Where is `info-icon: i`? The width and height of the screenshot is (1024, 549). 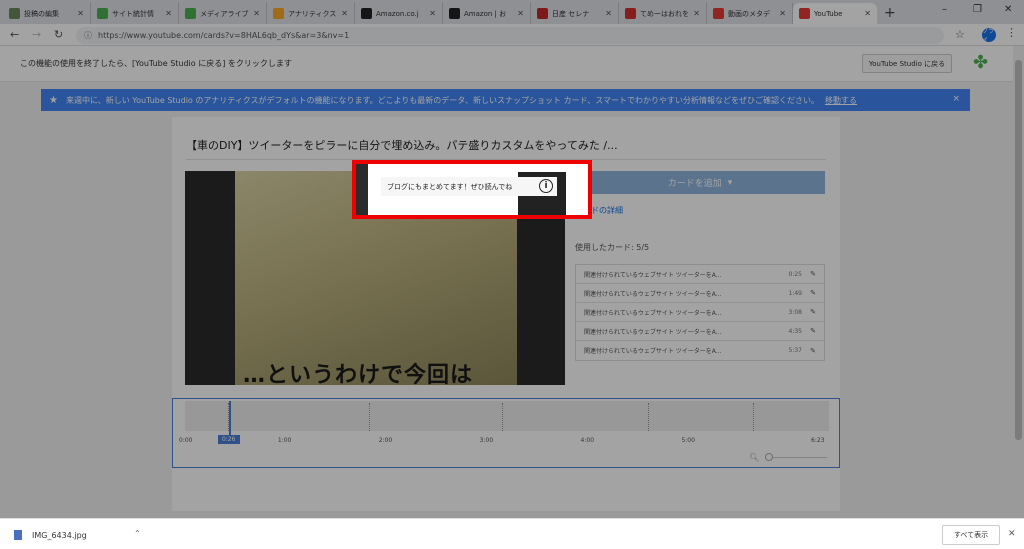
info-icon: i is located at coordinates (546, 186).